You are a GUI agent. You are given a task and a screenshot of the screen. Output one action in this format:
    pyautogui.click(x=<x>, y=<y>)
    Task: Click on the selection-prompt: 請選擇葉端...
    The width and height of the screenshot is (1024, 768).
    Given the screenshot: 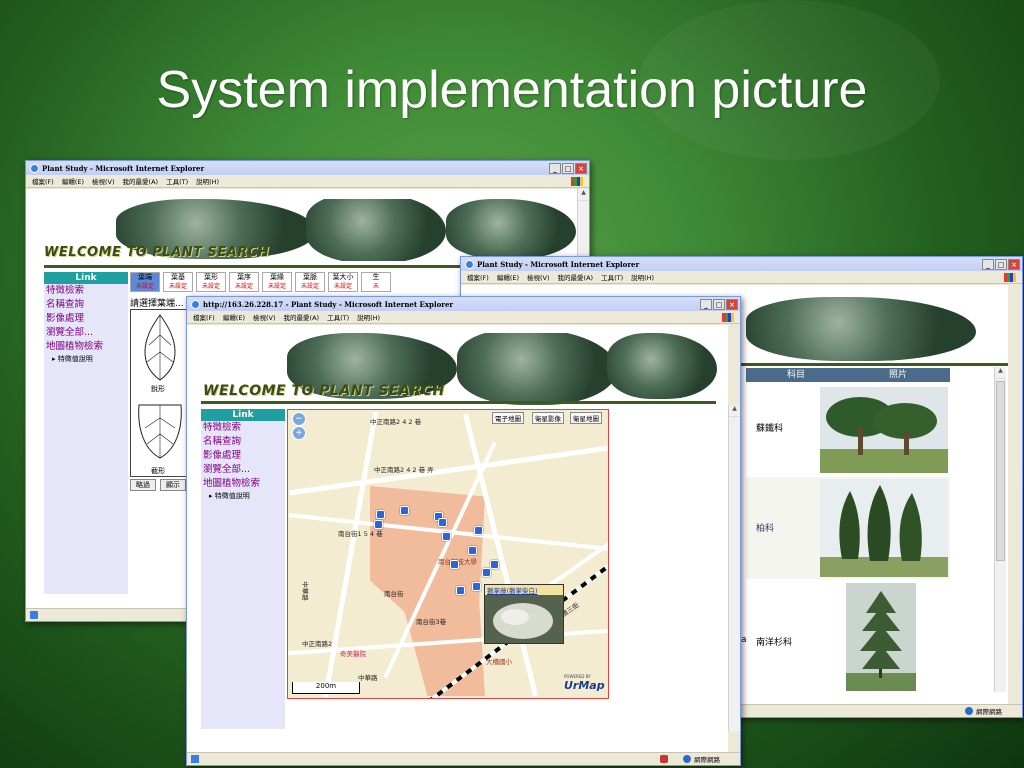 What is the action you would take?
    pyautogui.click(x=157, y=304)
    